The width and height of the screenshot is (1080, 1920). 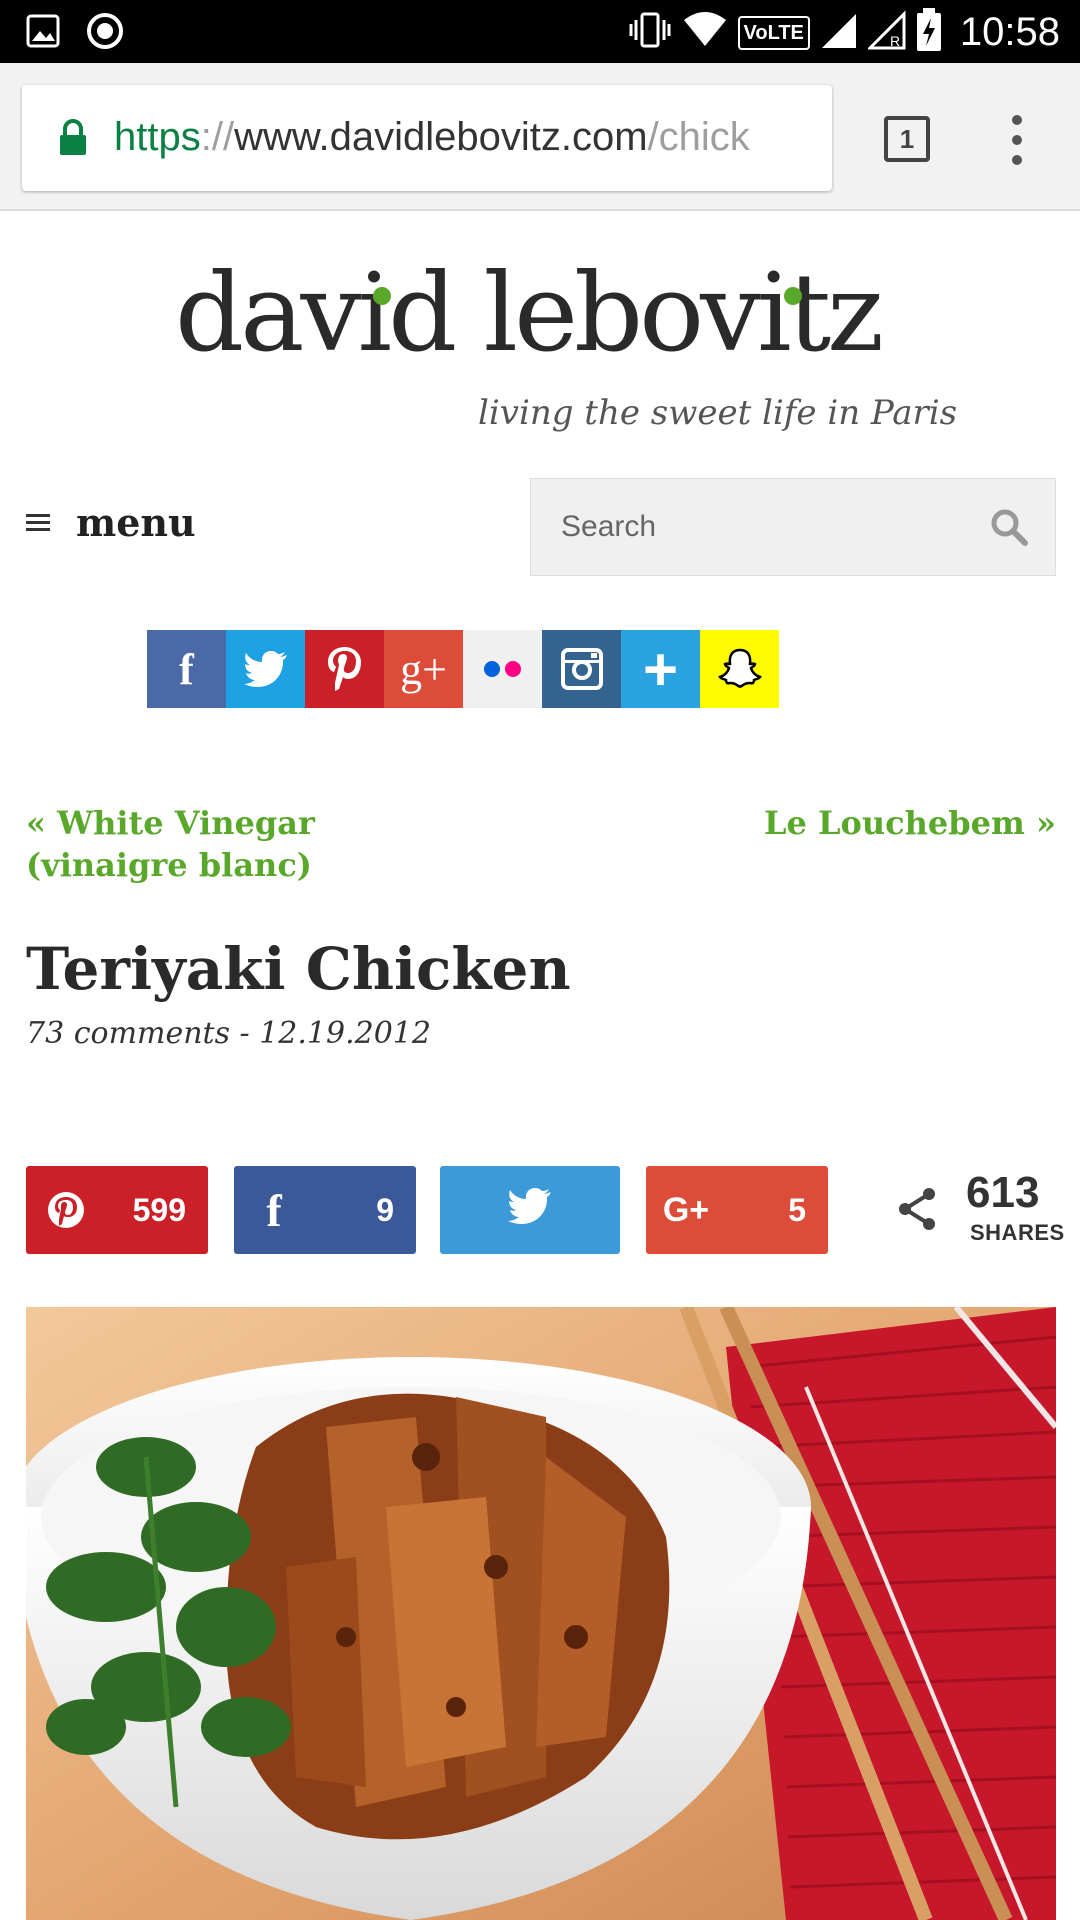 I want to click on overflow-menu-icon, so click(x=1017, y=140).